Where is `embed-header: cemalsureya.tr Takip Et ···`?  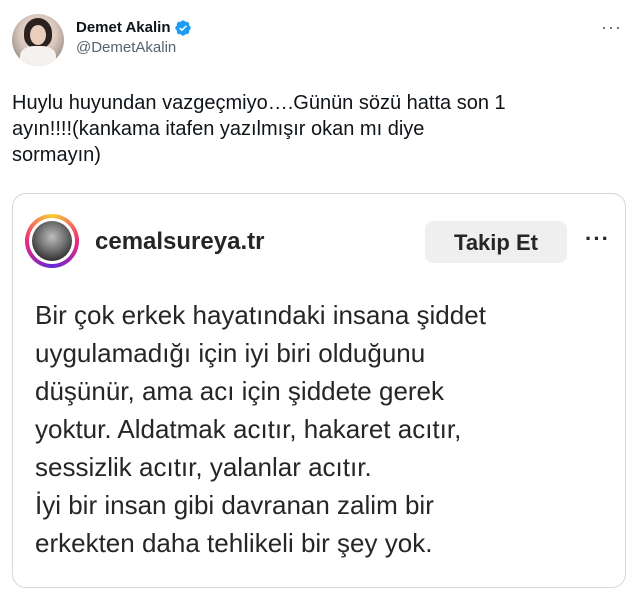
embed-header: cemalsureya.tr Takip Et ··· is located at coordinates (319, 242).